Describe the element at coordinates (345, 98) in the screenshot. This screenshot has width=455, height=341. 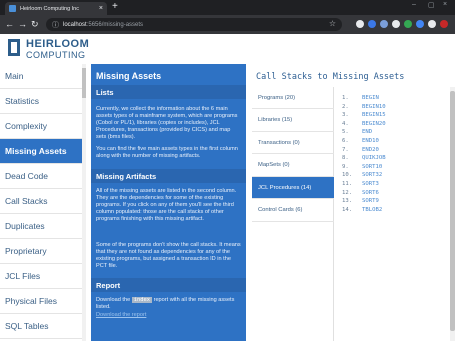
I see `stack-item-number: 1.` at that location.